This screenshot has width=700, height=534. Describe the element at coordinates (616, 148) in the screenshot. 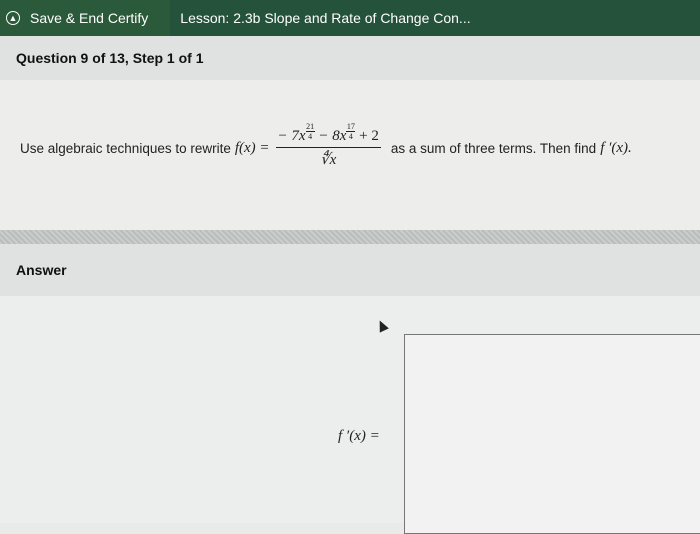

I see `find-expression: f ′(x).` at that location.